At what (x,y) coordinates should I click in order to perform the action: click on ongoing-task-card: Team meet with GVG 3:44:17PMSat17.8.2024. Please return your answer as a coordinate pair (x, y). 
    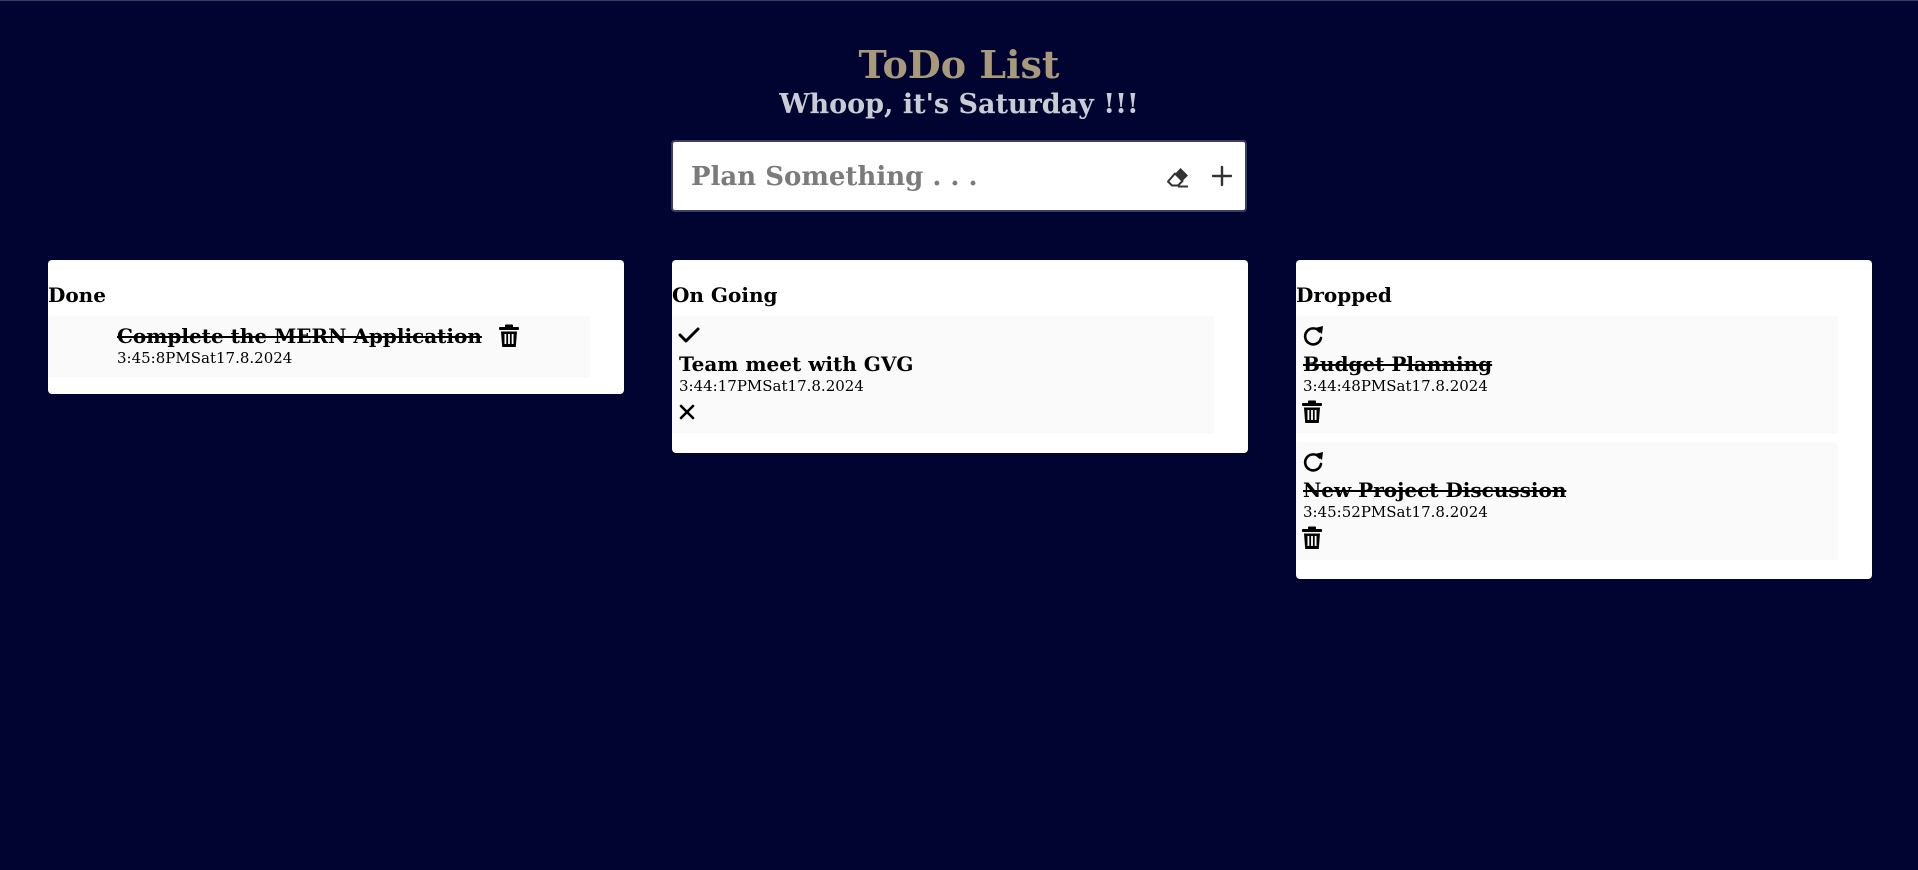
    Looking at the image, I should click on (943, 375).